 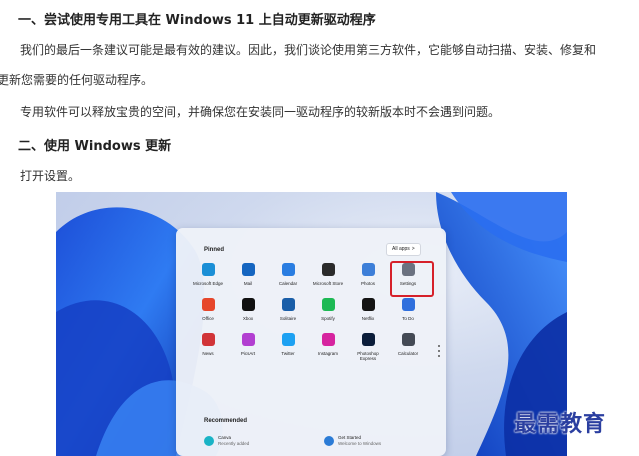 What do you see at coordinates (439, 352) in the screenshot?
I see `page-dots-indicator` at bounding box center [439, 352].